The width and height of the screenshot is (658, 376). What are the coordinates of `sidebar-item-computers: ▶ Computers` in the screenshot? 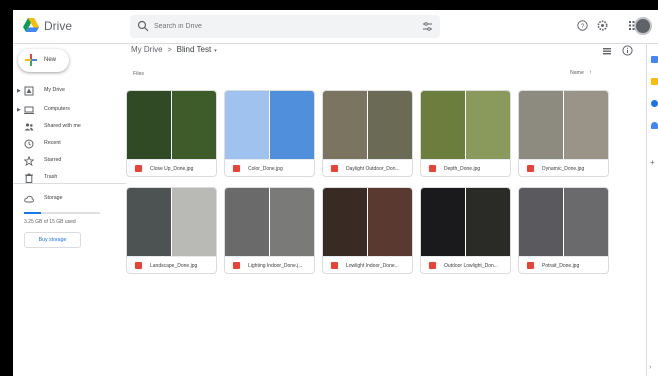 It's located at (69, 110).